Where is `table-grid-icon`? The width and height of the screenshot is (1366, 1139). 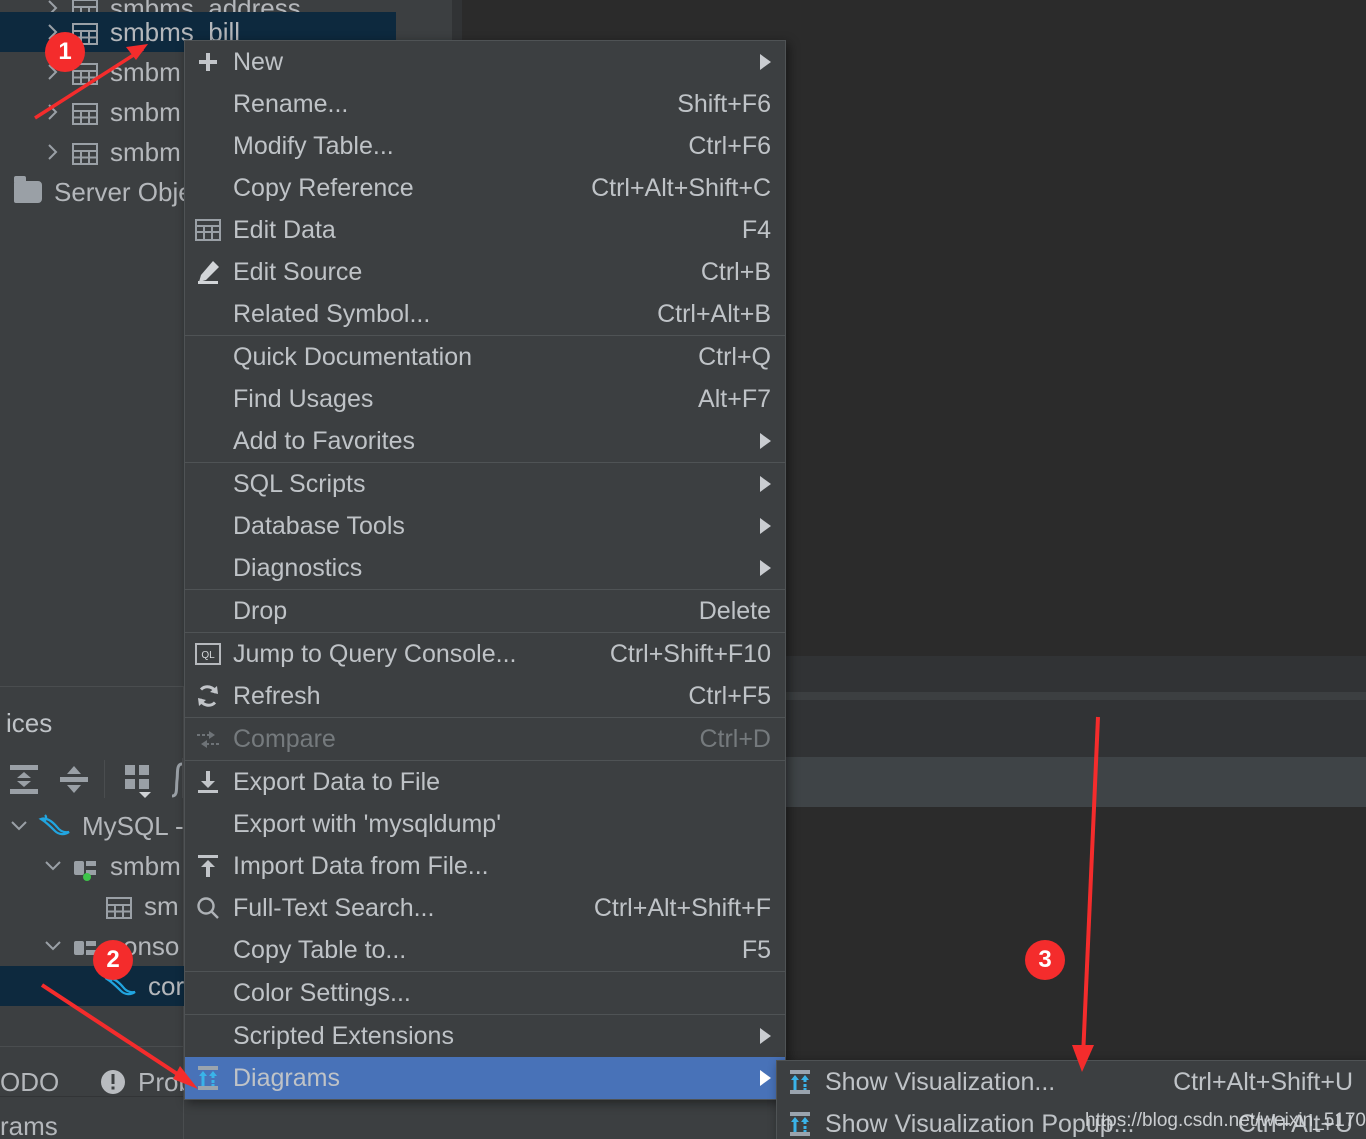 table-grid-icon is located at coordinates (208, 230).